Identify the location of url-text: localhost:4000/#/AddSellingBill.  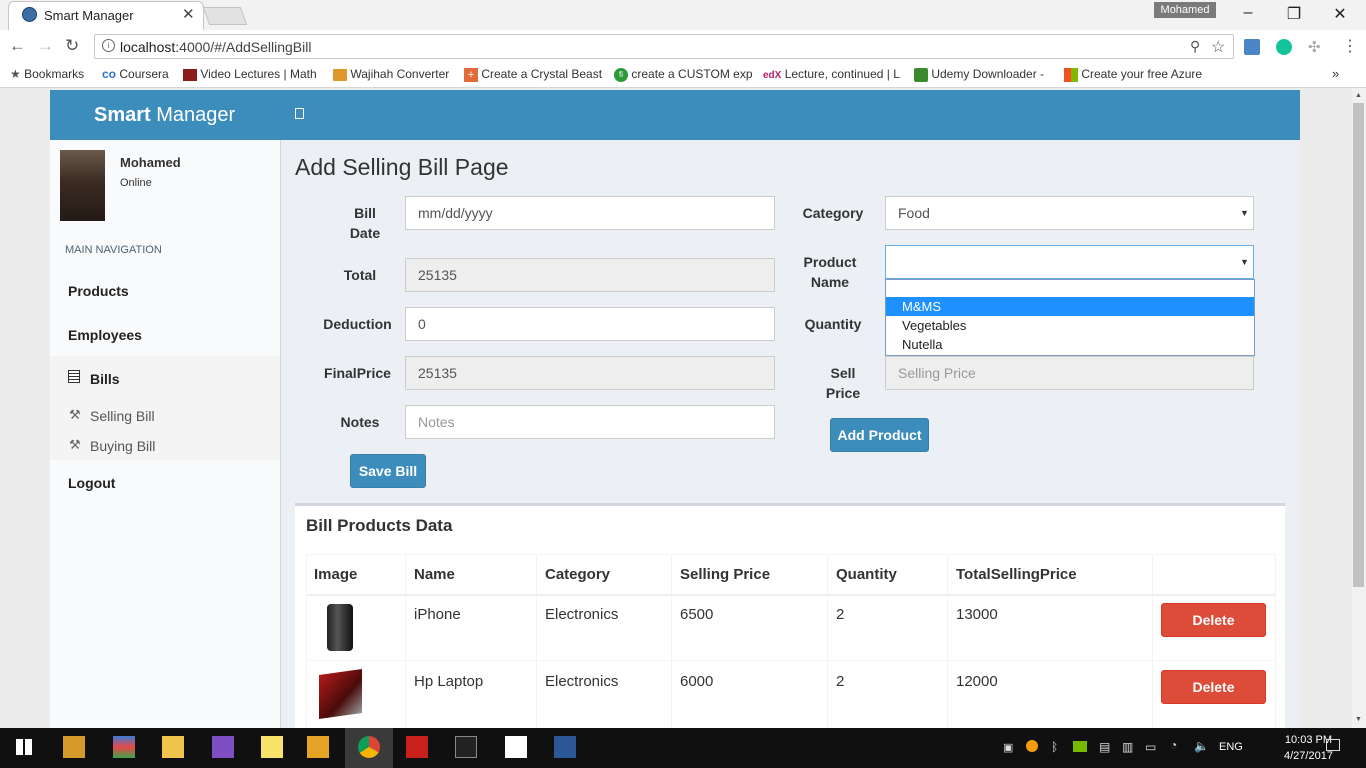
(215, 47).